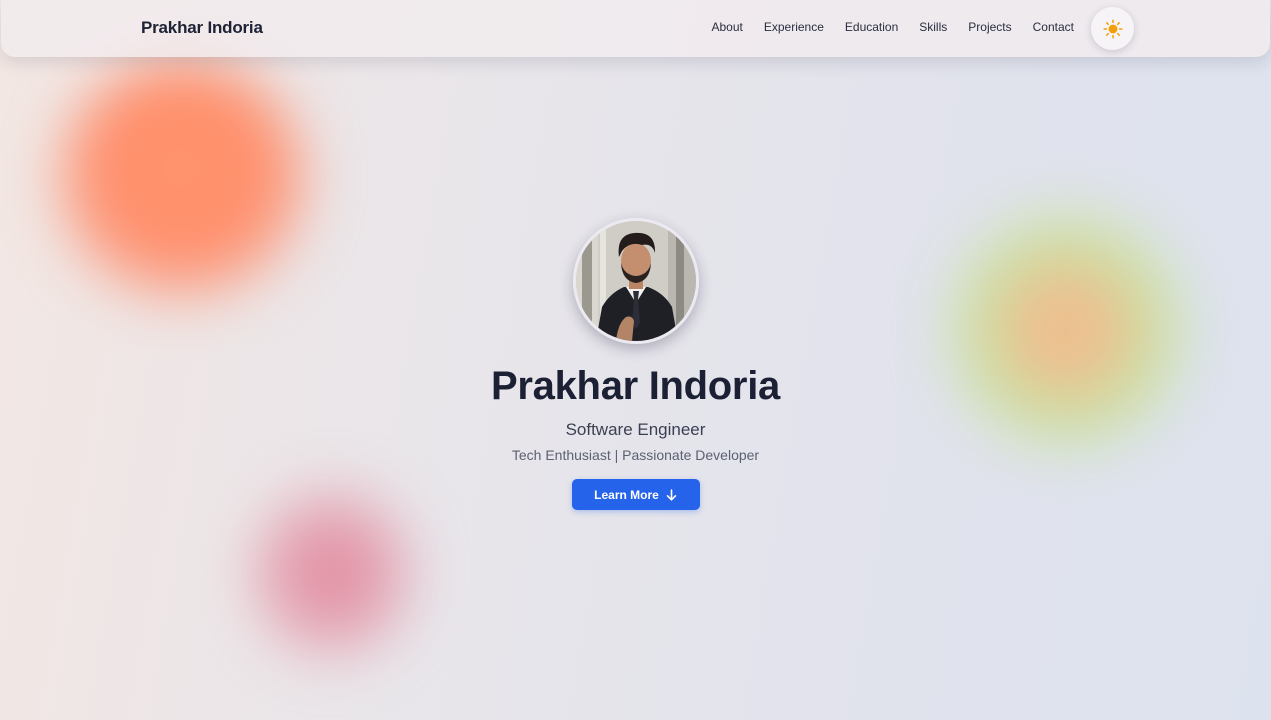  I want to click on avatar, so click(635, 281).